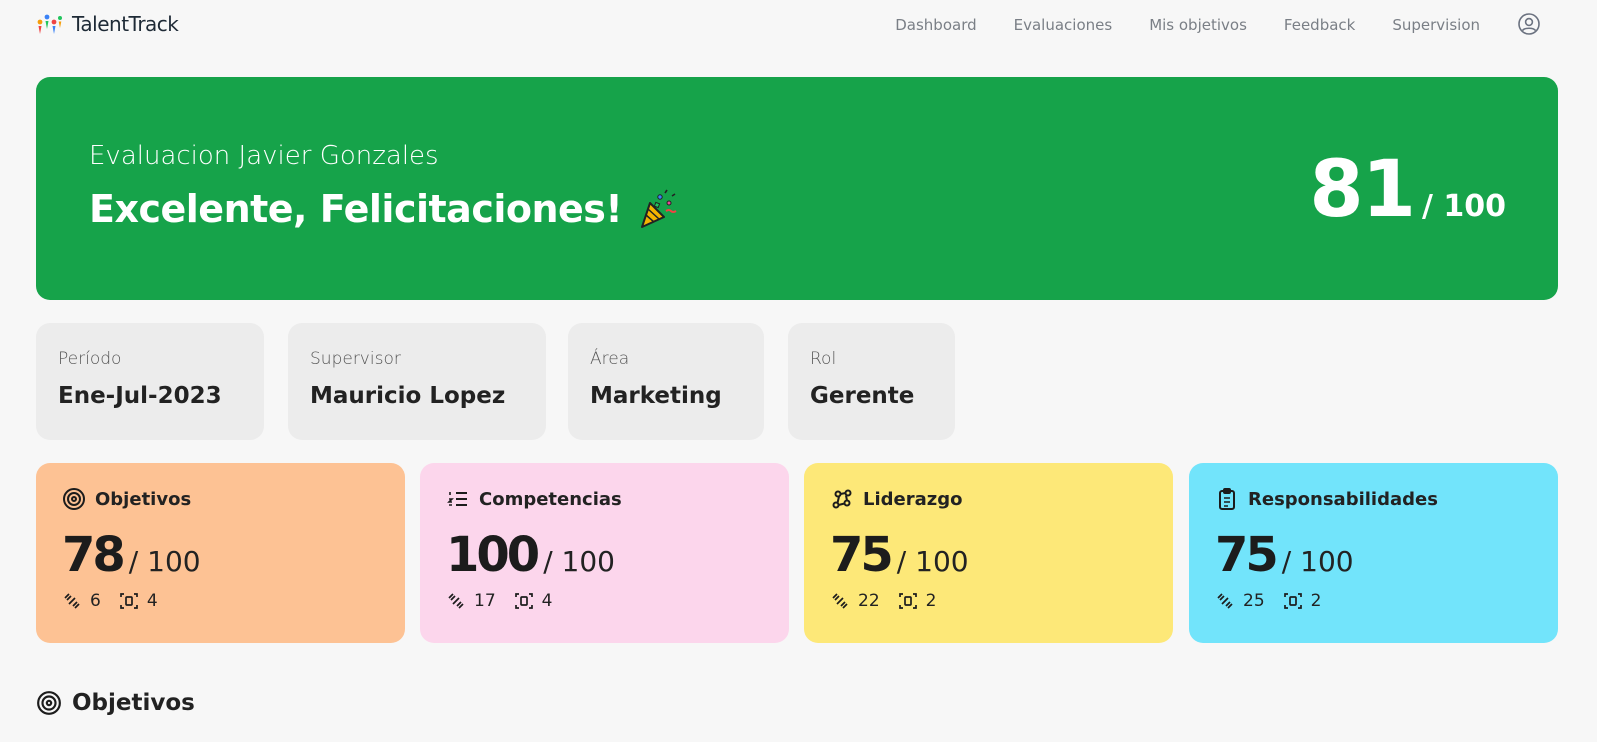 The height and width of the screenshot is (742, 1597). What do you see at coordinates (417, 381) in the screenshot?
I see `info-card-supervisor: Supervisor Mauricio Lopez` at bounding box center [417, 381].